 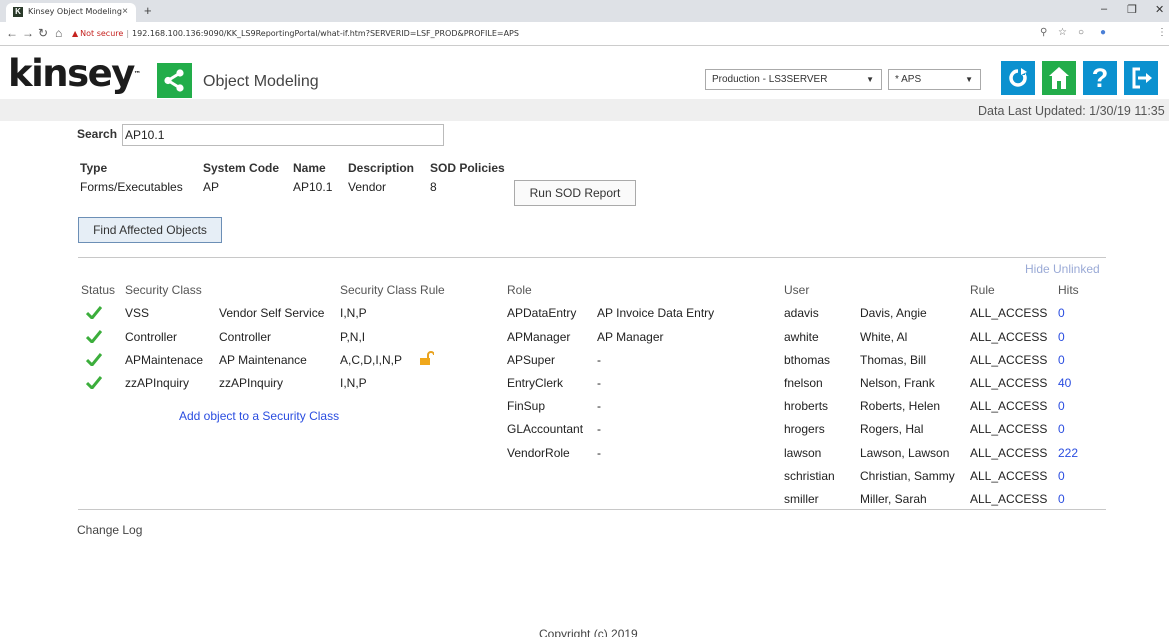 What do you see at coordinates (804, 429) in the screenshot?
I see `user-id: hrogers` at bounding box center [804, 429].